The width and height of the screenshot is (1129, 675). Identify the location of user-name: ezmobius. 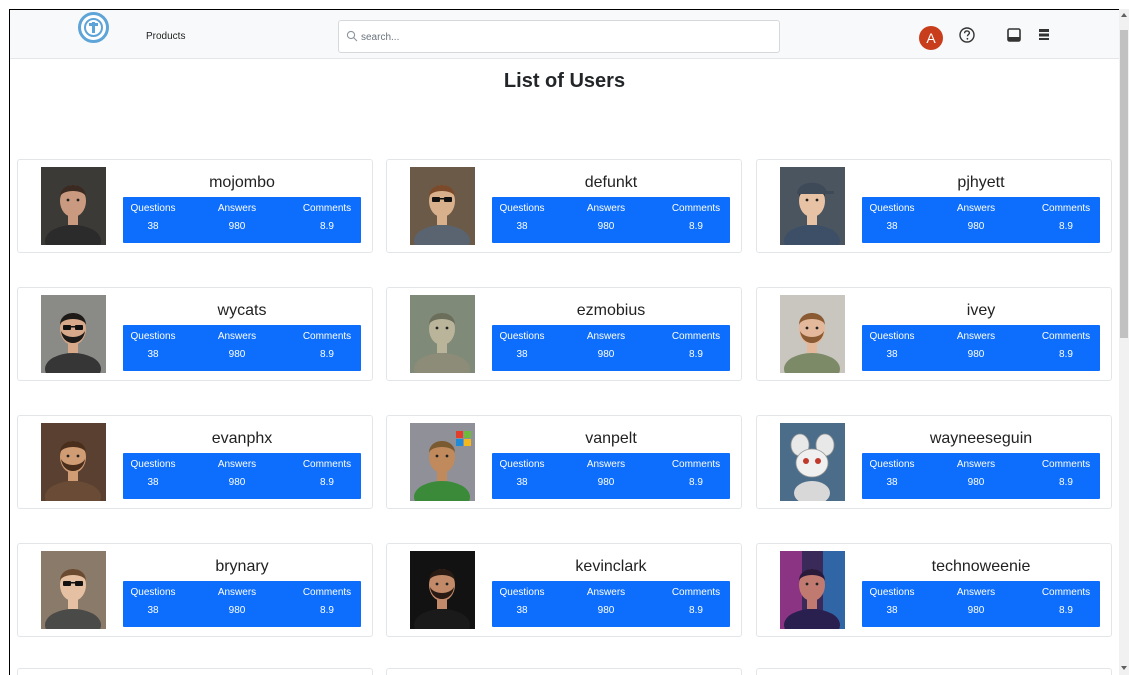
(611, 311).